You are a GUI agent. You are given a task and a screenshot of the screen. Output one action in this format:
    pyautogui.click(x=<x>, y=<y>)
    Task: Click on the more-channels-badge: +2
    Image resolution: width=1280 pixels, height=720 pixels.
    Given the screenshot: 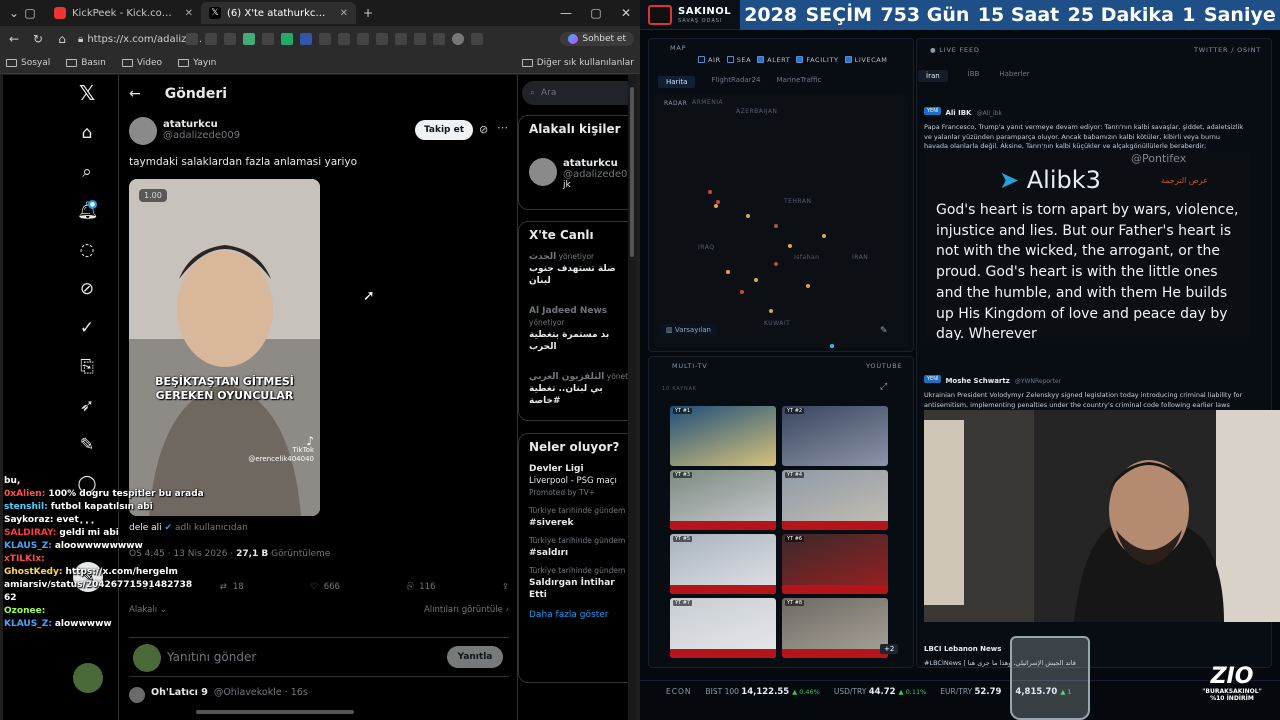 What is the action you would take?
    pyautogui.click(x=889, y=649)
    